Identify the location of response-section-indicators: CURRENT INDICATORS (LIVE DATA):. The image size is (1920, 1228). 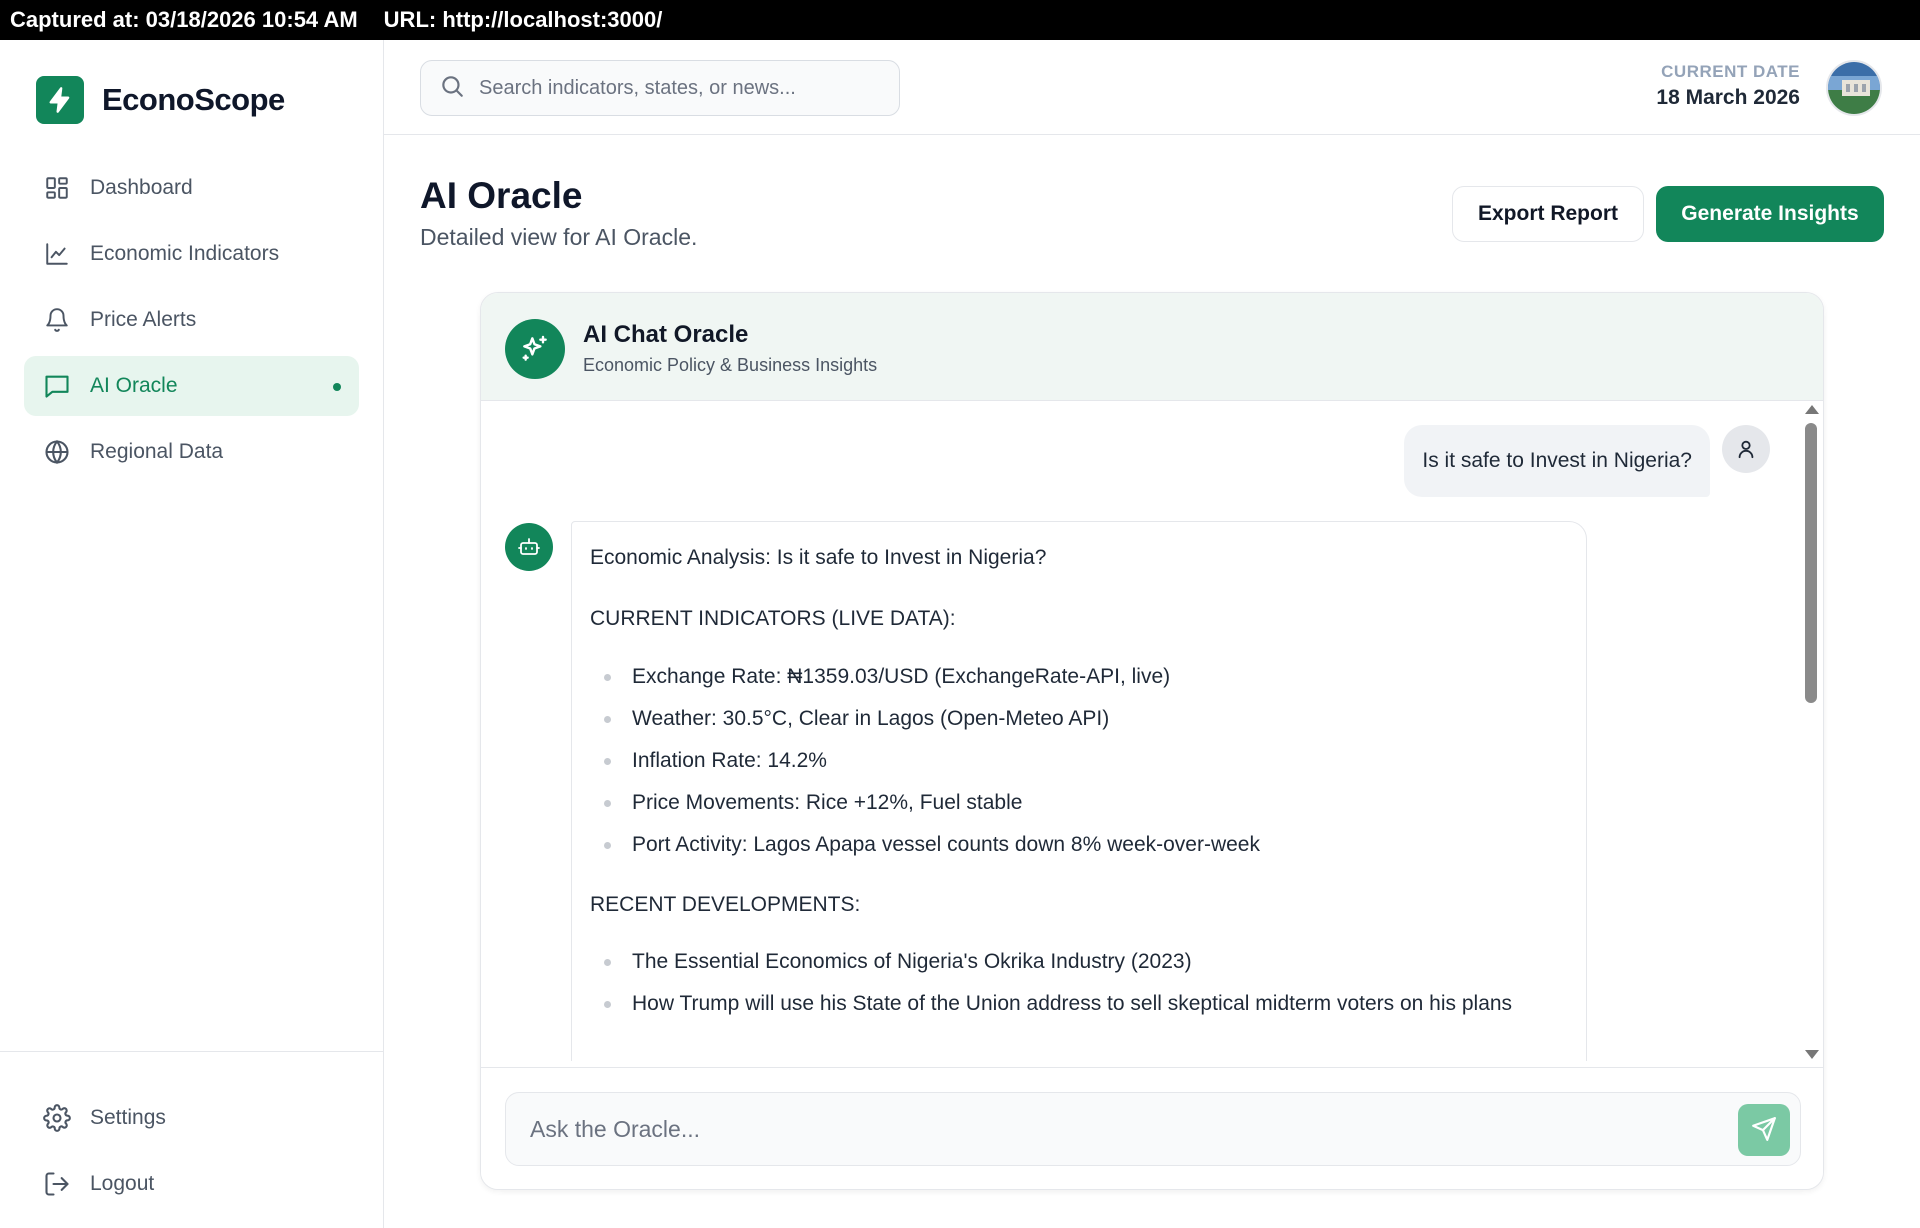
(773, 619).